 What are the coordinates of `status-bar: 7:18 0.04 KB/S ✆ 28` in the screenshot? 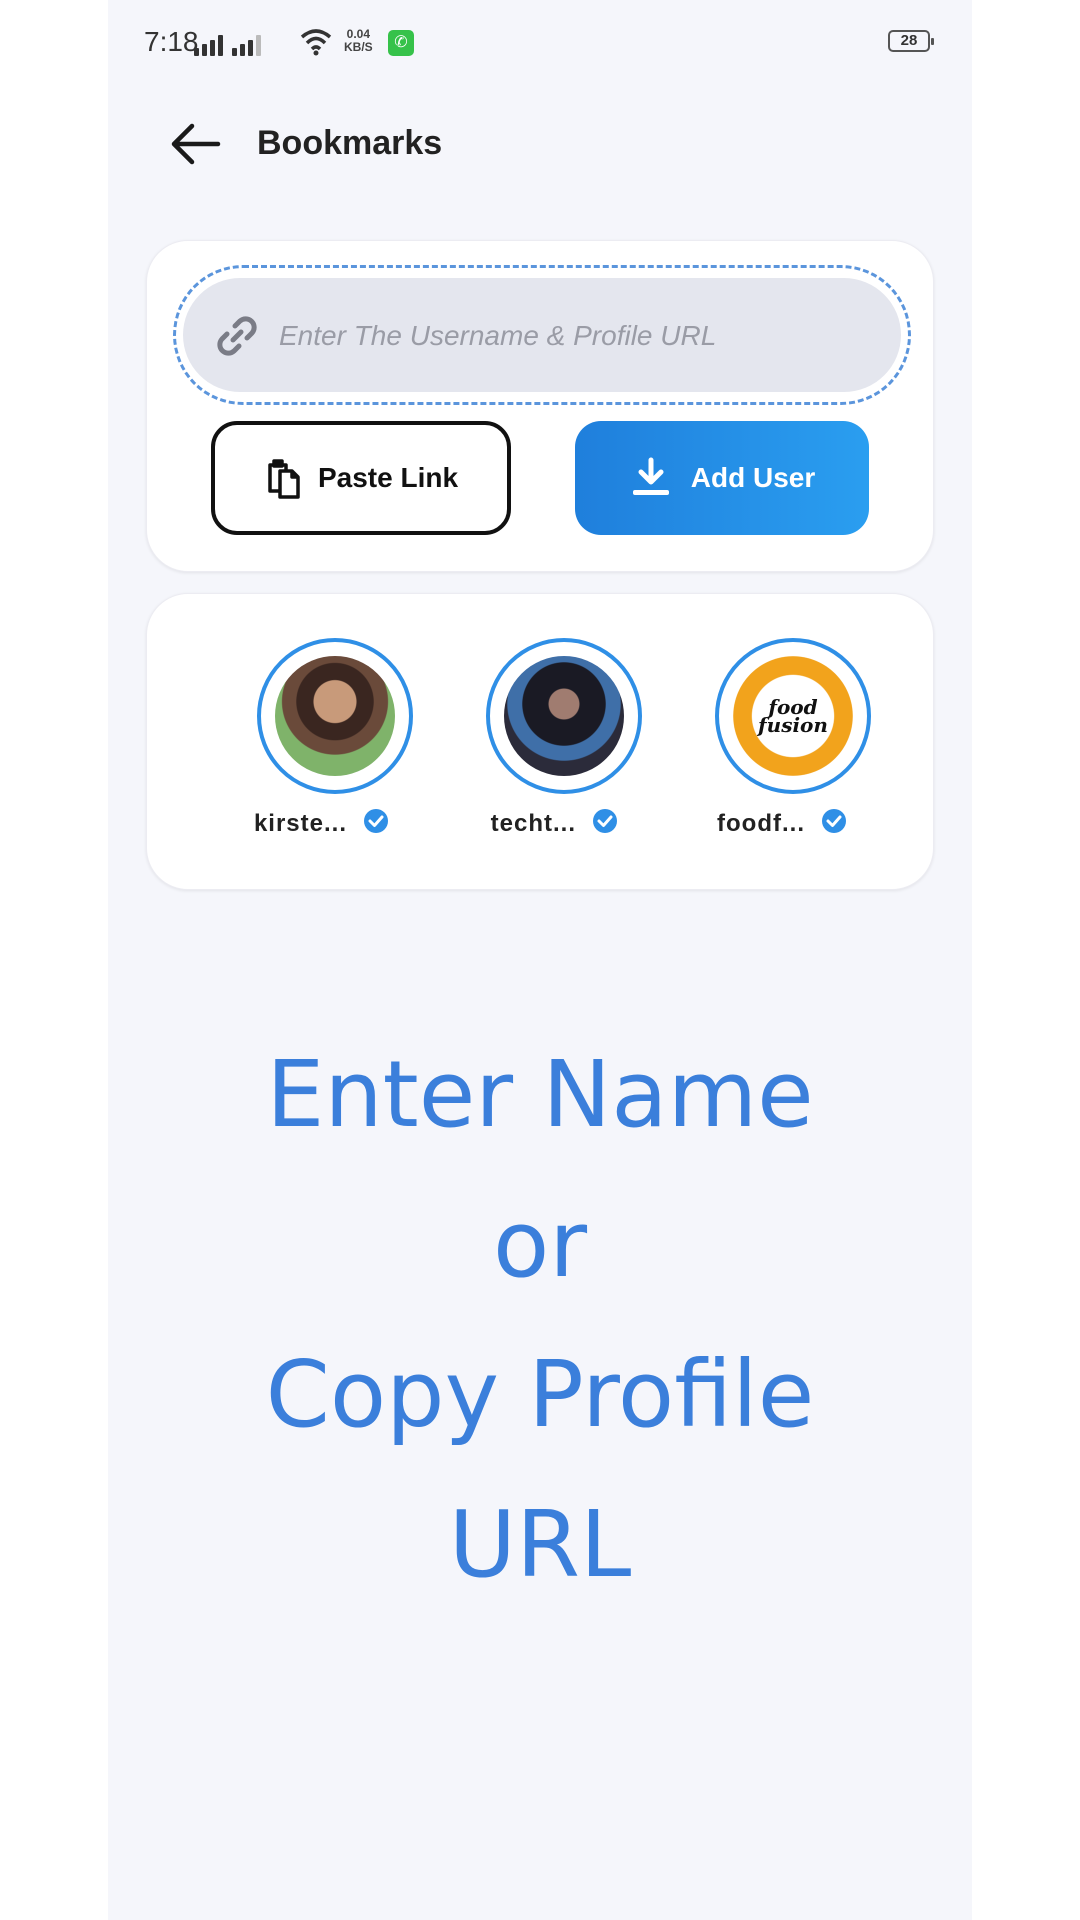 It's located at (540, 43).